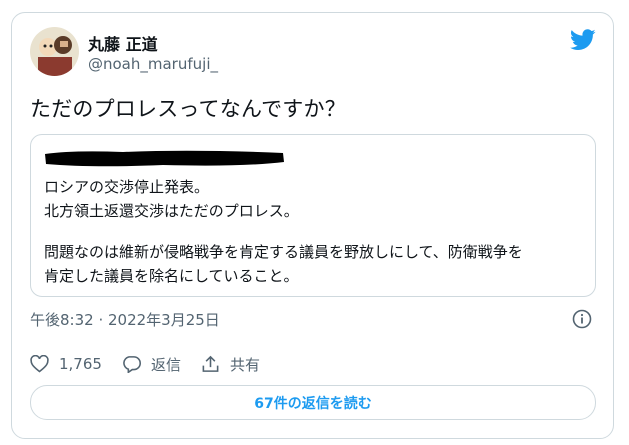 The height and width of the screenshot is (445, 629). Describe the element at coordinates (582, 319) in the screenshot. I see `info-icon` at that location.